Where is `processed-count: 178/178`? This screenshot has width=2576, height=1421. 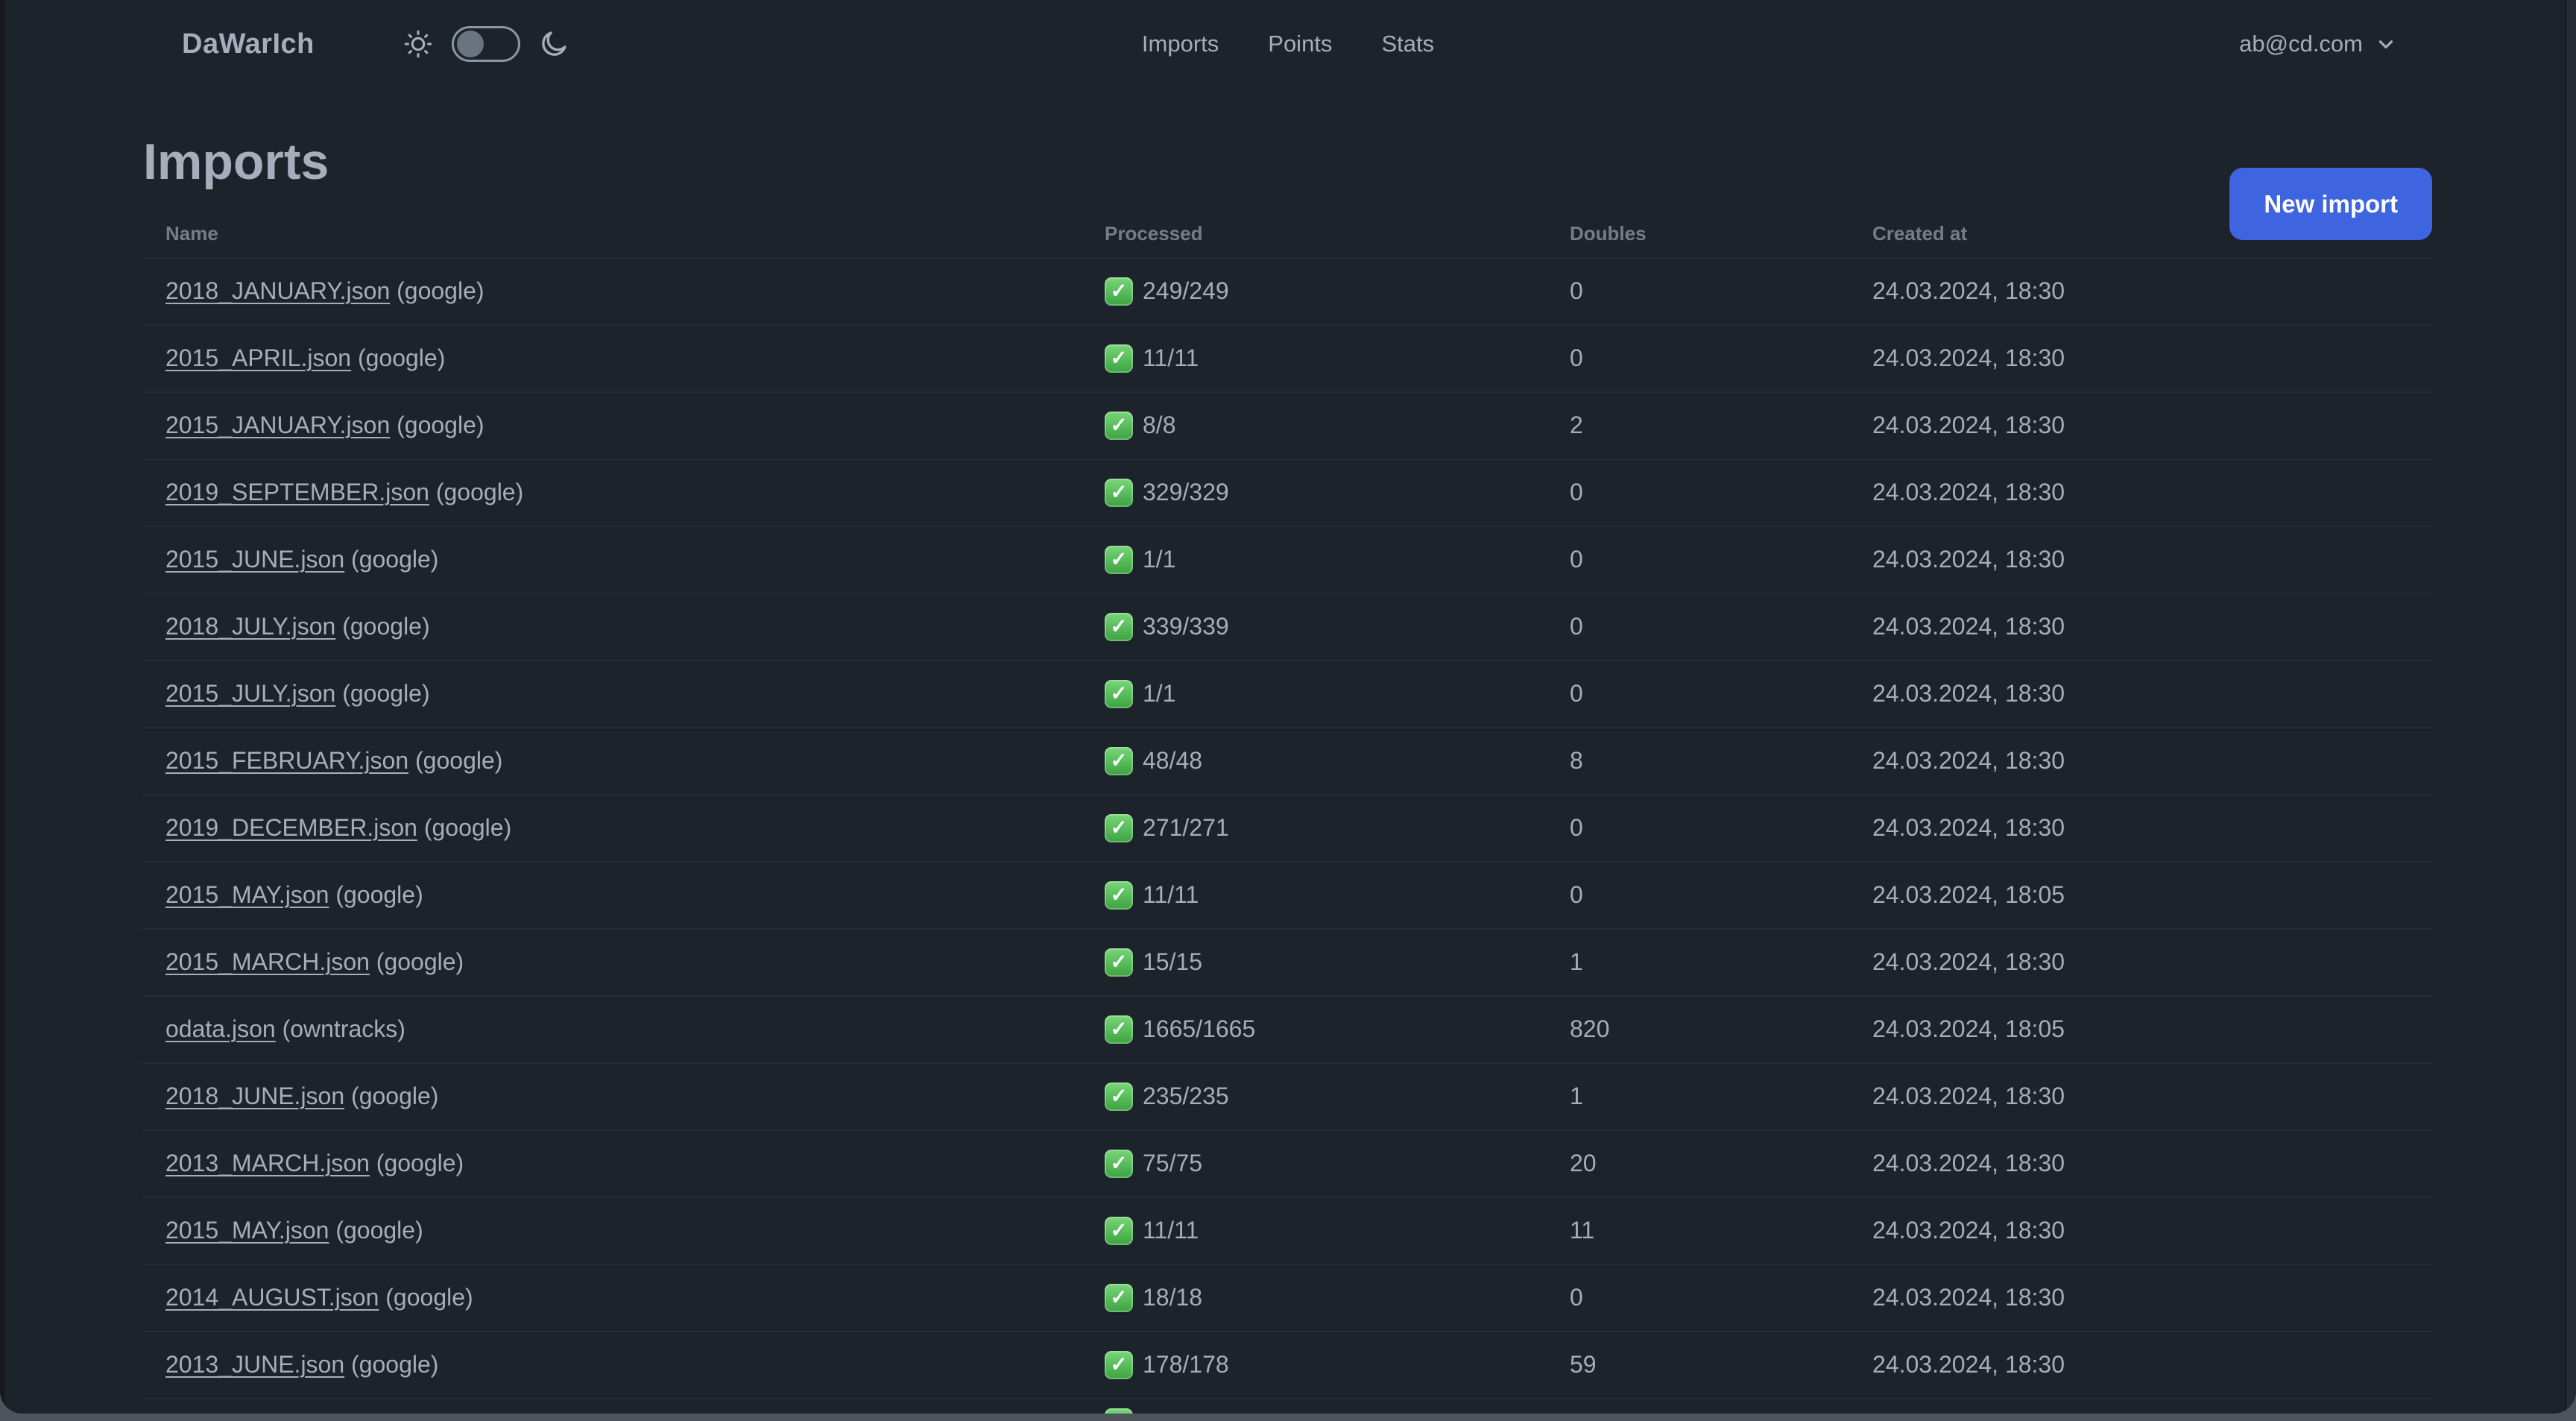 processed-count: 178/178 is located at coordinates (1186, 1365).